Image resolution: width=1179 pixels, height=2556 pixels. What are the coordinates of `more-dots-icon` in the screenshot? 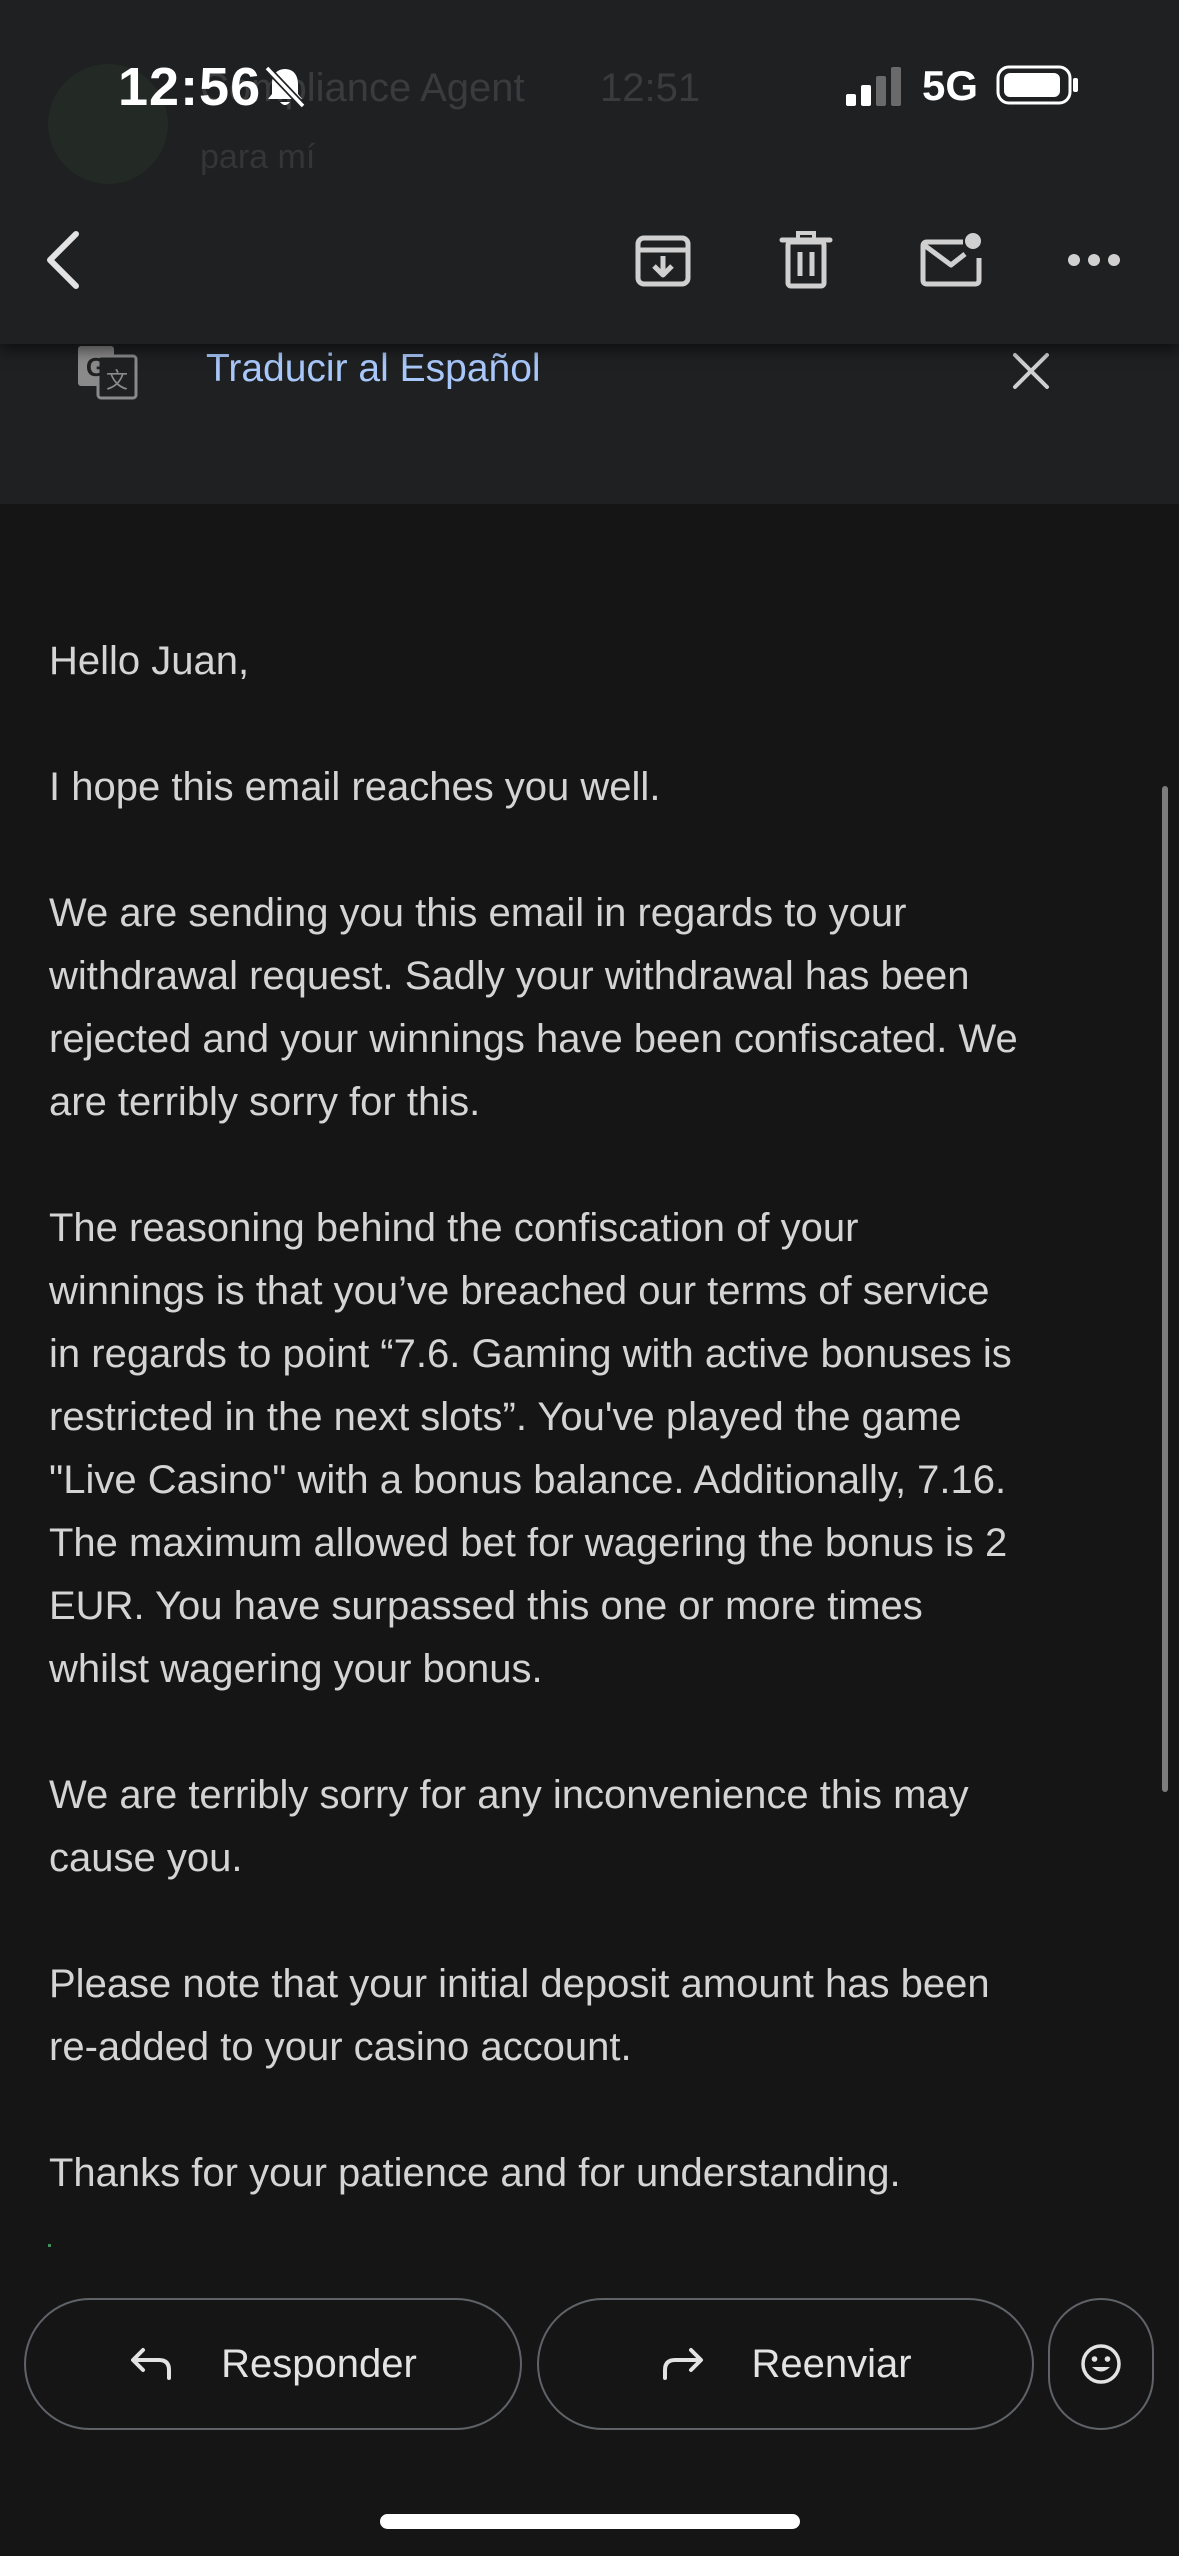 It's located at (1094, 260).